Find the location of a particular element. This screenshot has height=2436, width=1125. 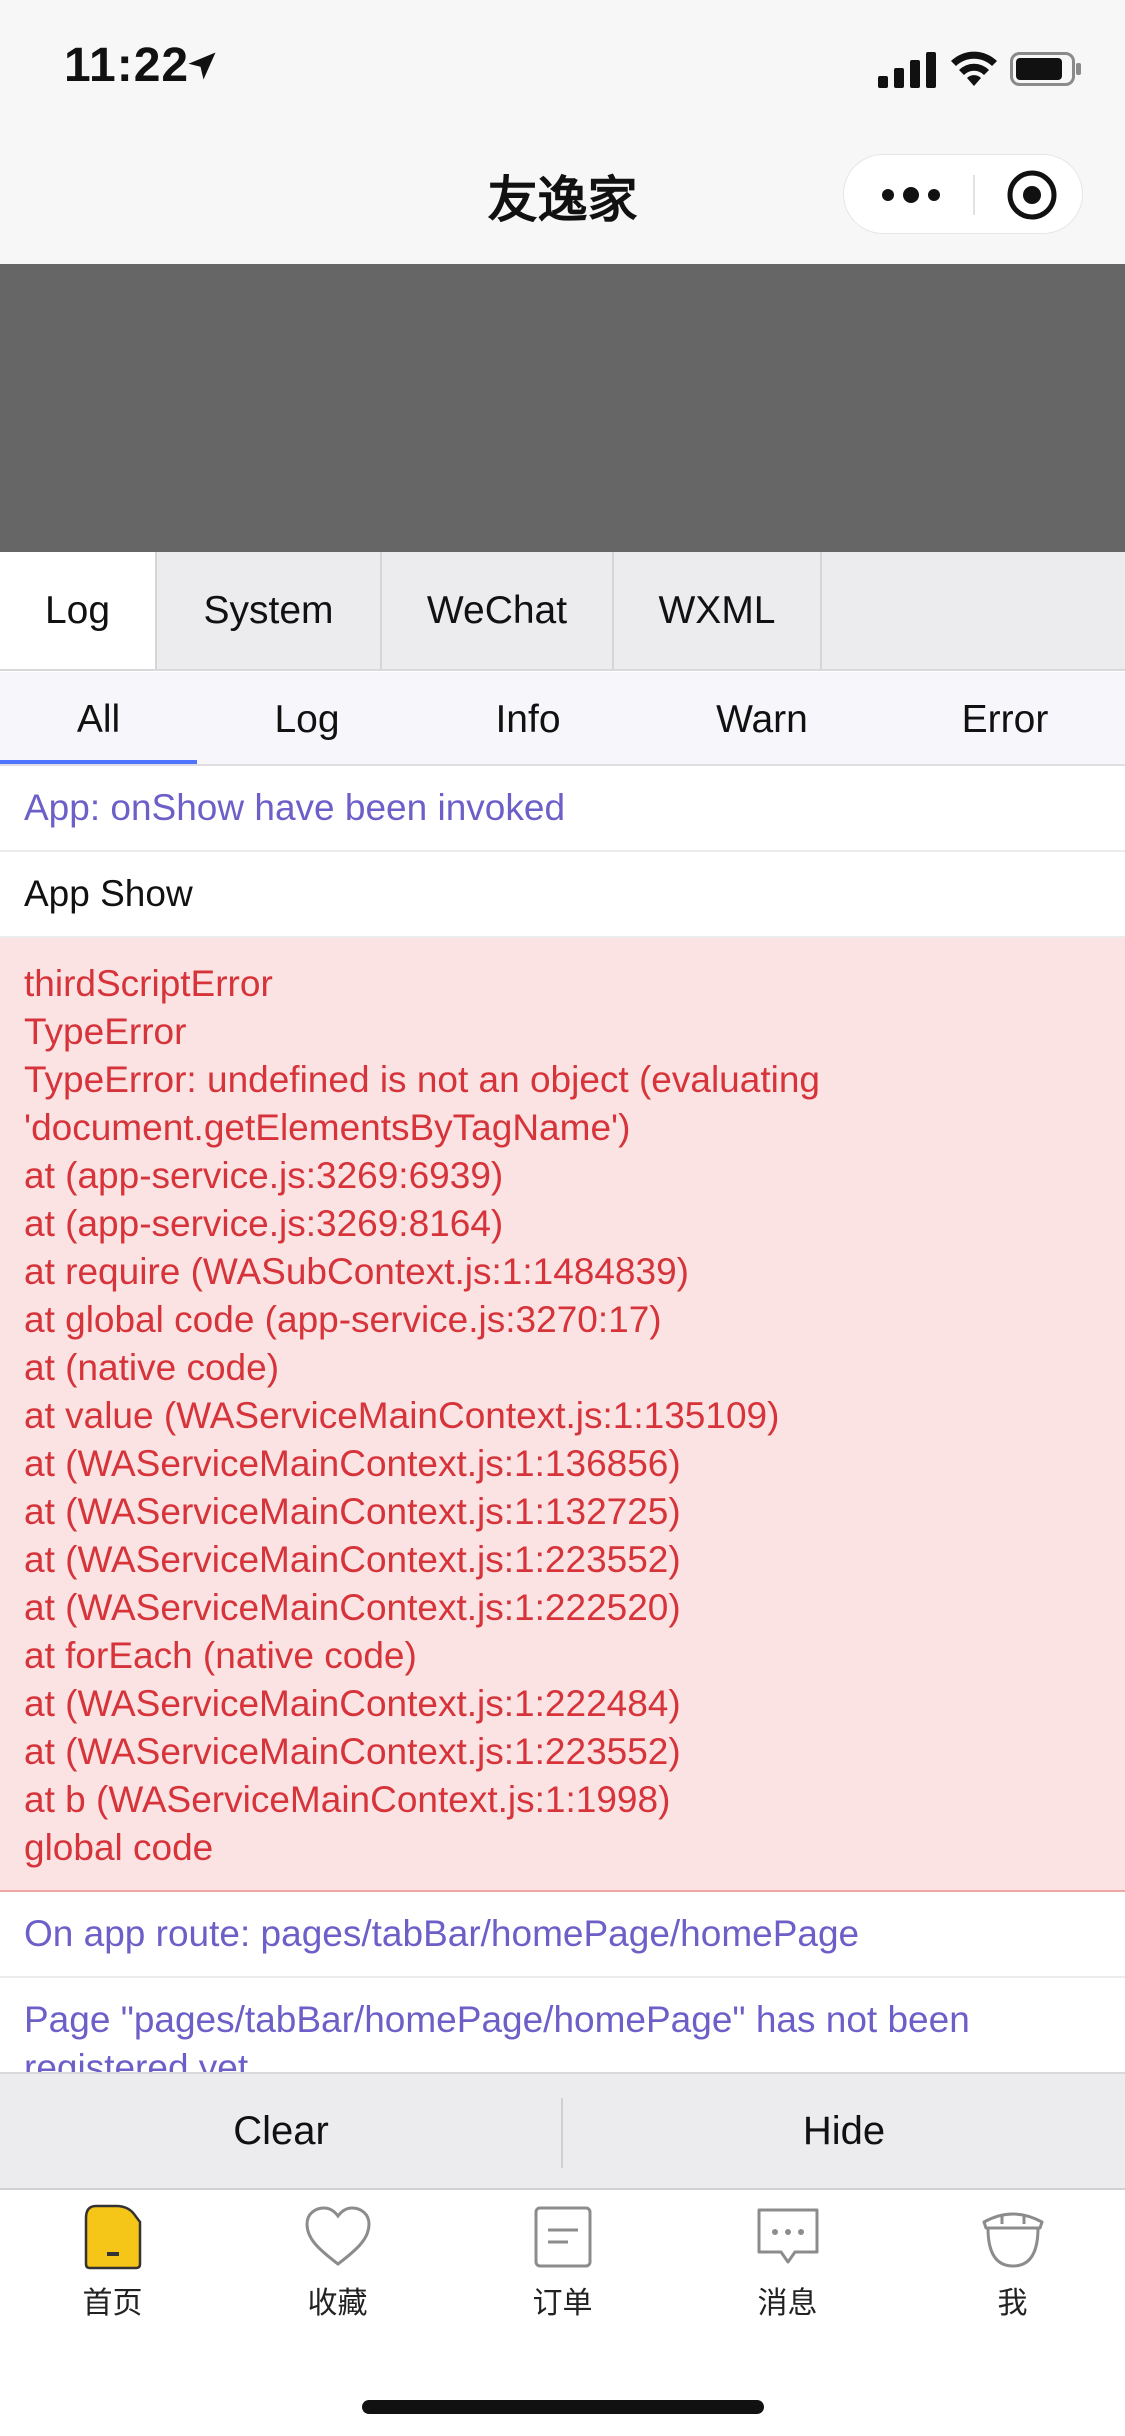

tabbar-item-orders: 订单 is located at coordinates (562, 2264).